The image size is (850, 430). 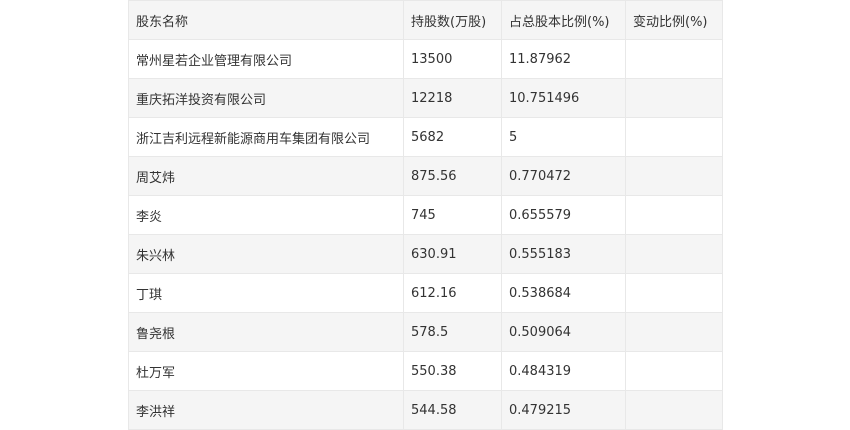 I want to click on header-shares-held: 持股数(万股), so click(x=452, y=20).